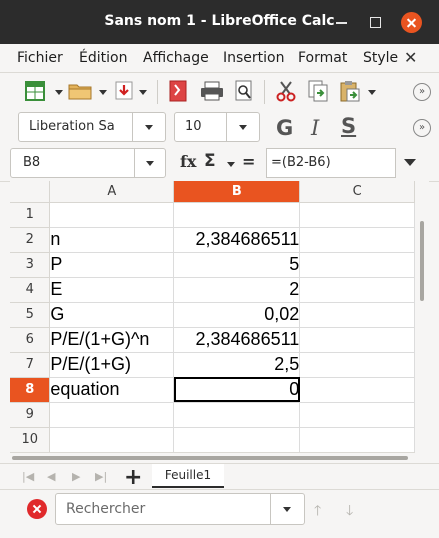  Describe the element at coordinates (237, 315) in the screenshot. I see `cell-b5: 0,02` at that location.